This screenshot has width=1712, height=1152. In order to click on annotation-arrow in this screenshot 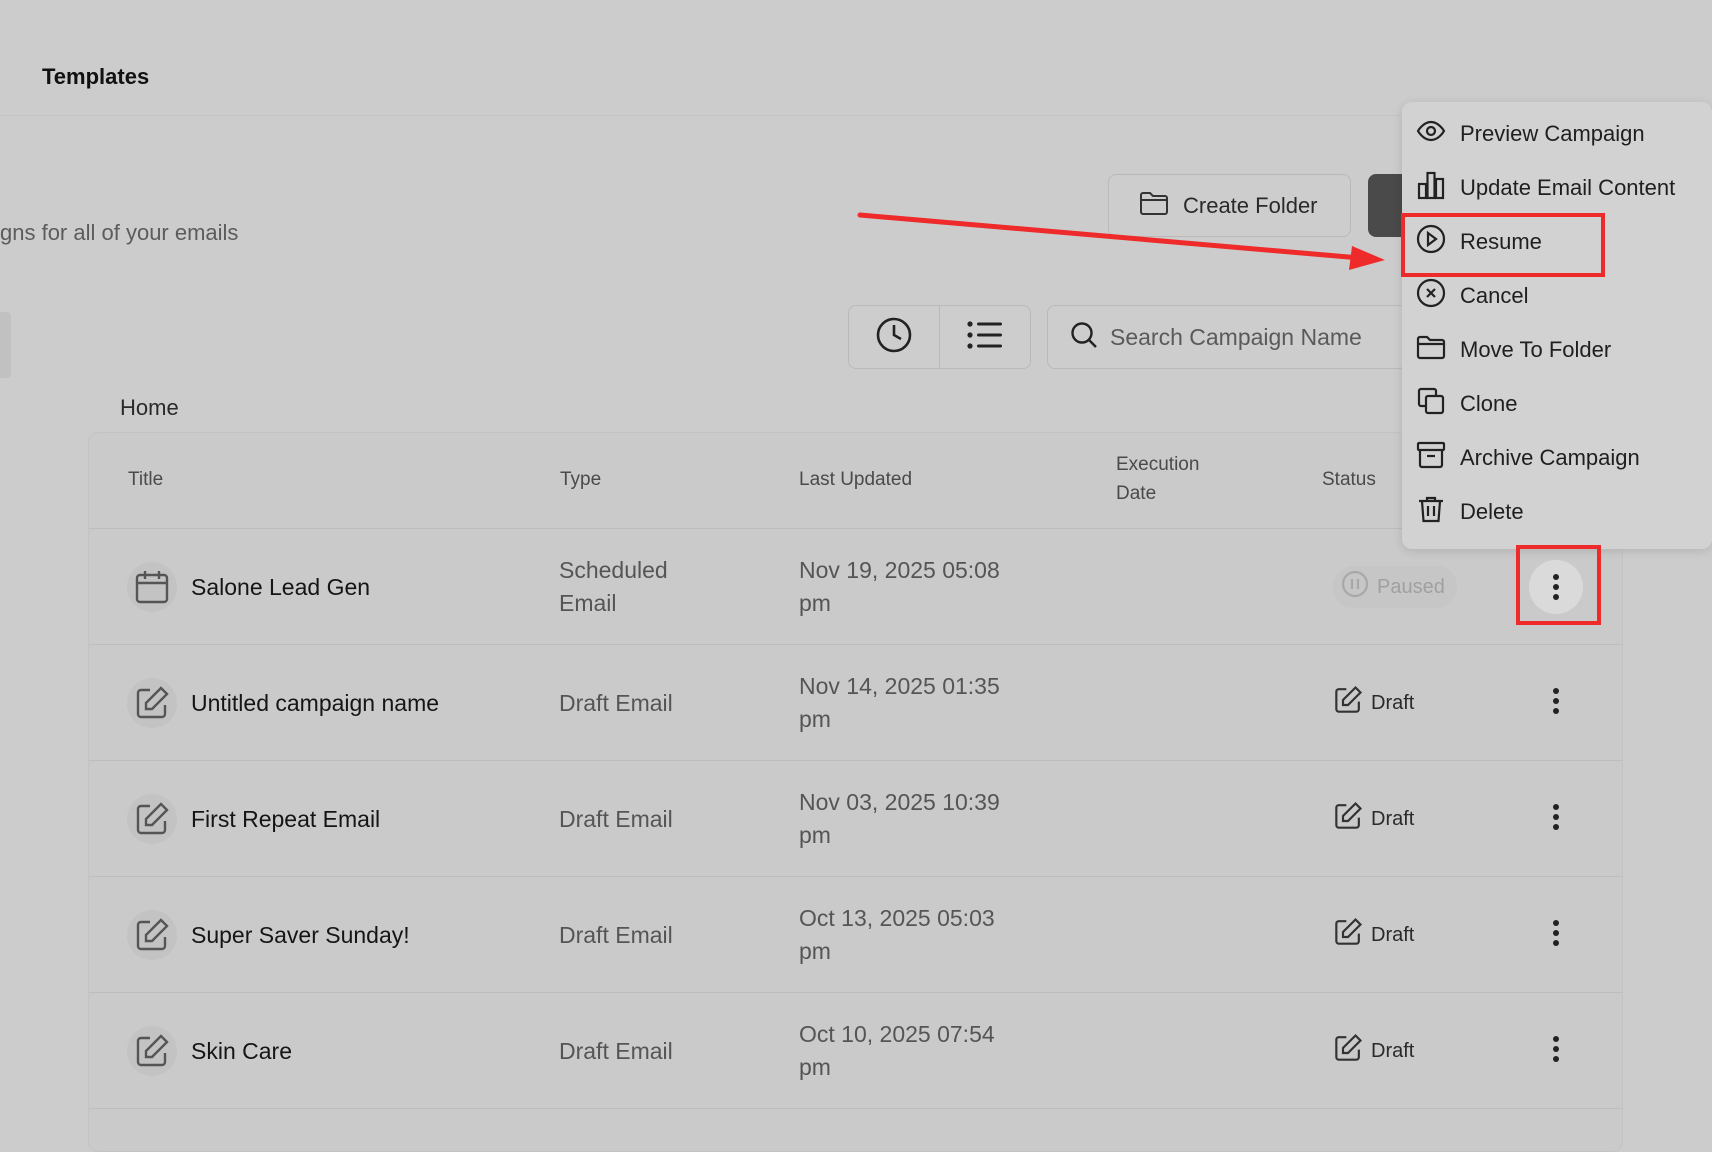, I will do `click(1121, 241)`.